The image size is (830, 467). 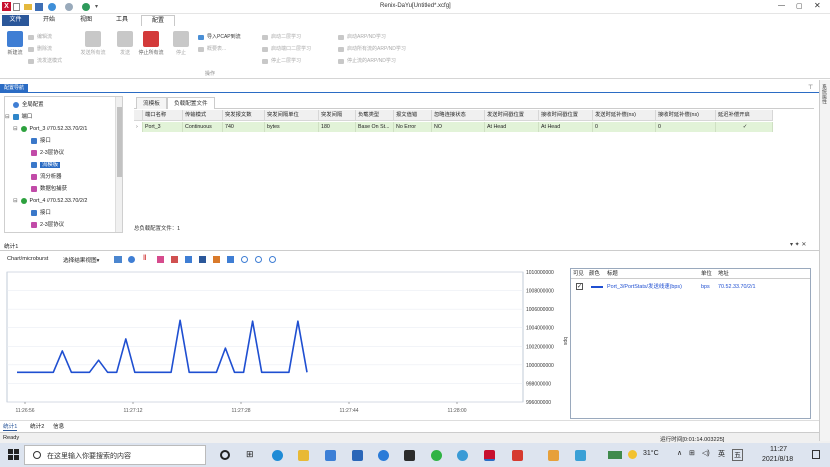 What do you see at coordinates (28, 7) in the screenshot?
I see `open-folder-icon` at bounding box center [28, 7].